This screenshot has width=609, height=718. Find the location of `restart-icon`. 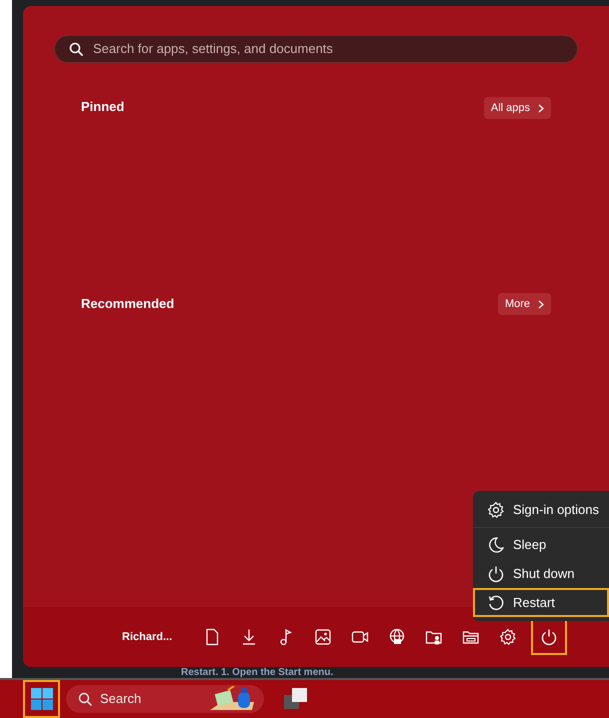

restart-icon is located at coordinates (496, 603).